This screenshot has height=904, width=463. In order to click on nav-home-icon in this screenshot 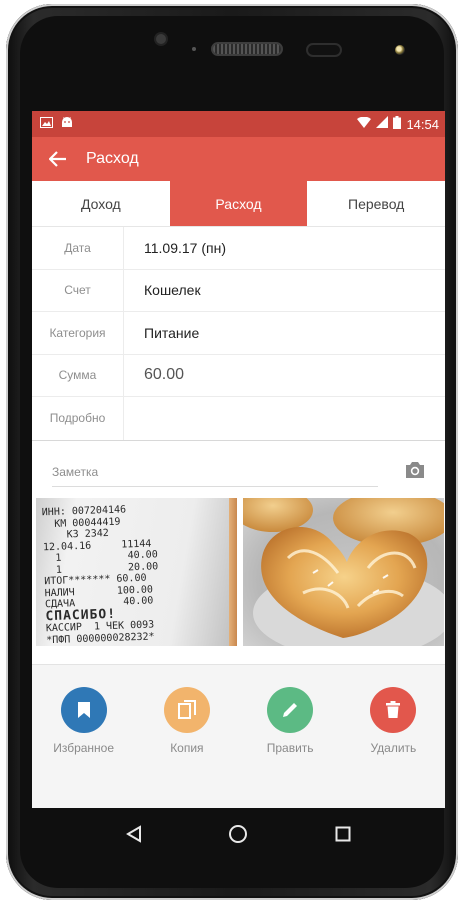, I will do `click(238, 834)`.